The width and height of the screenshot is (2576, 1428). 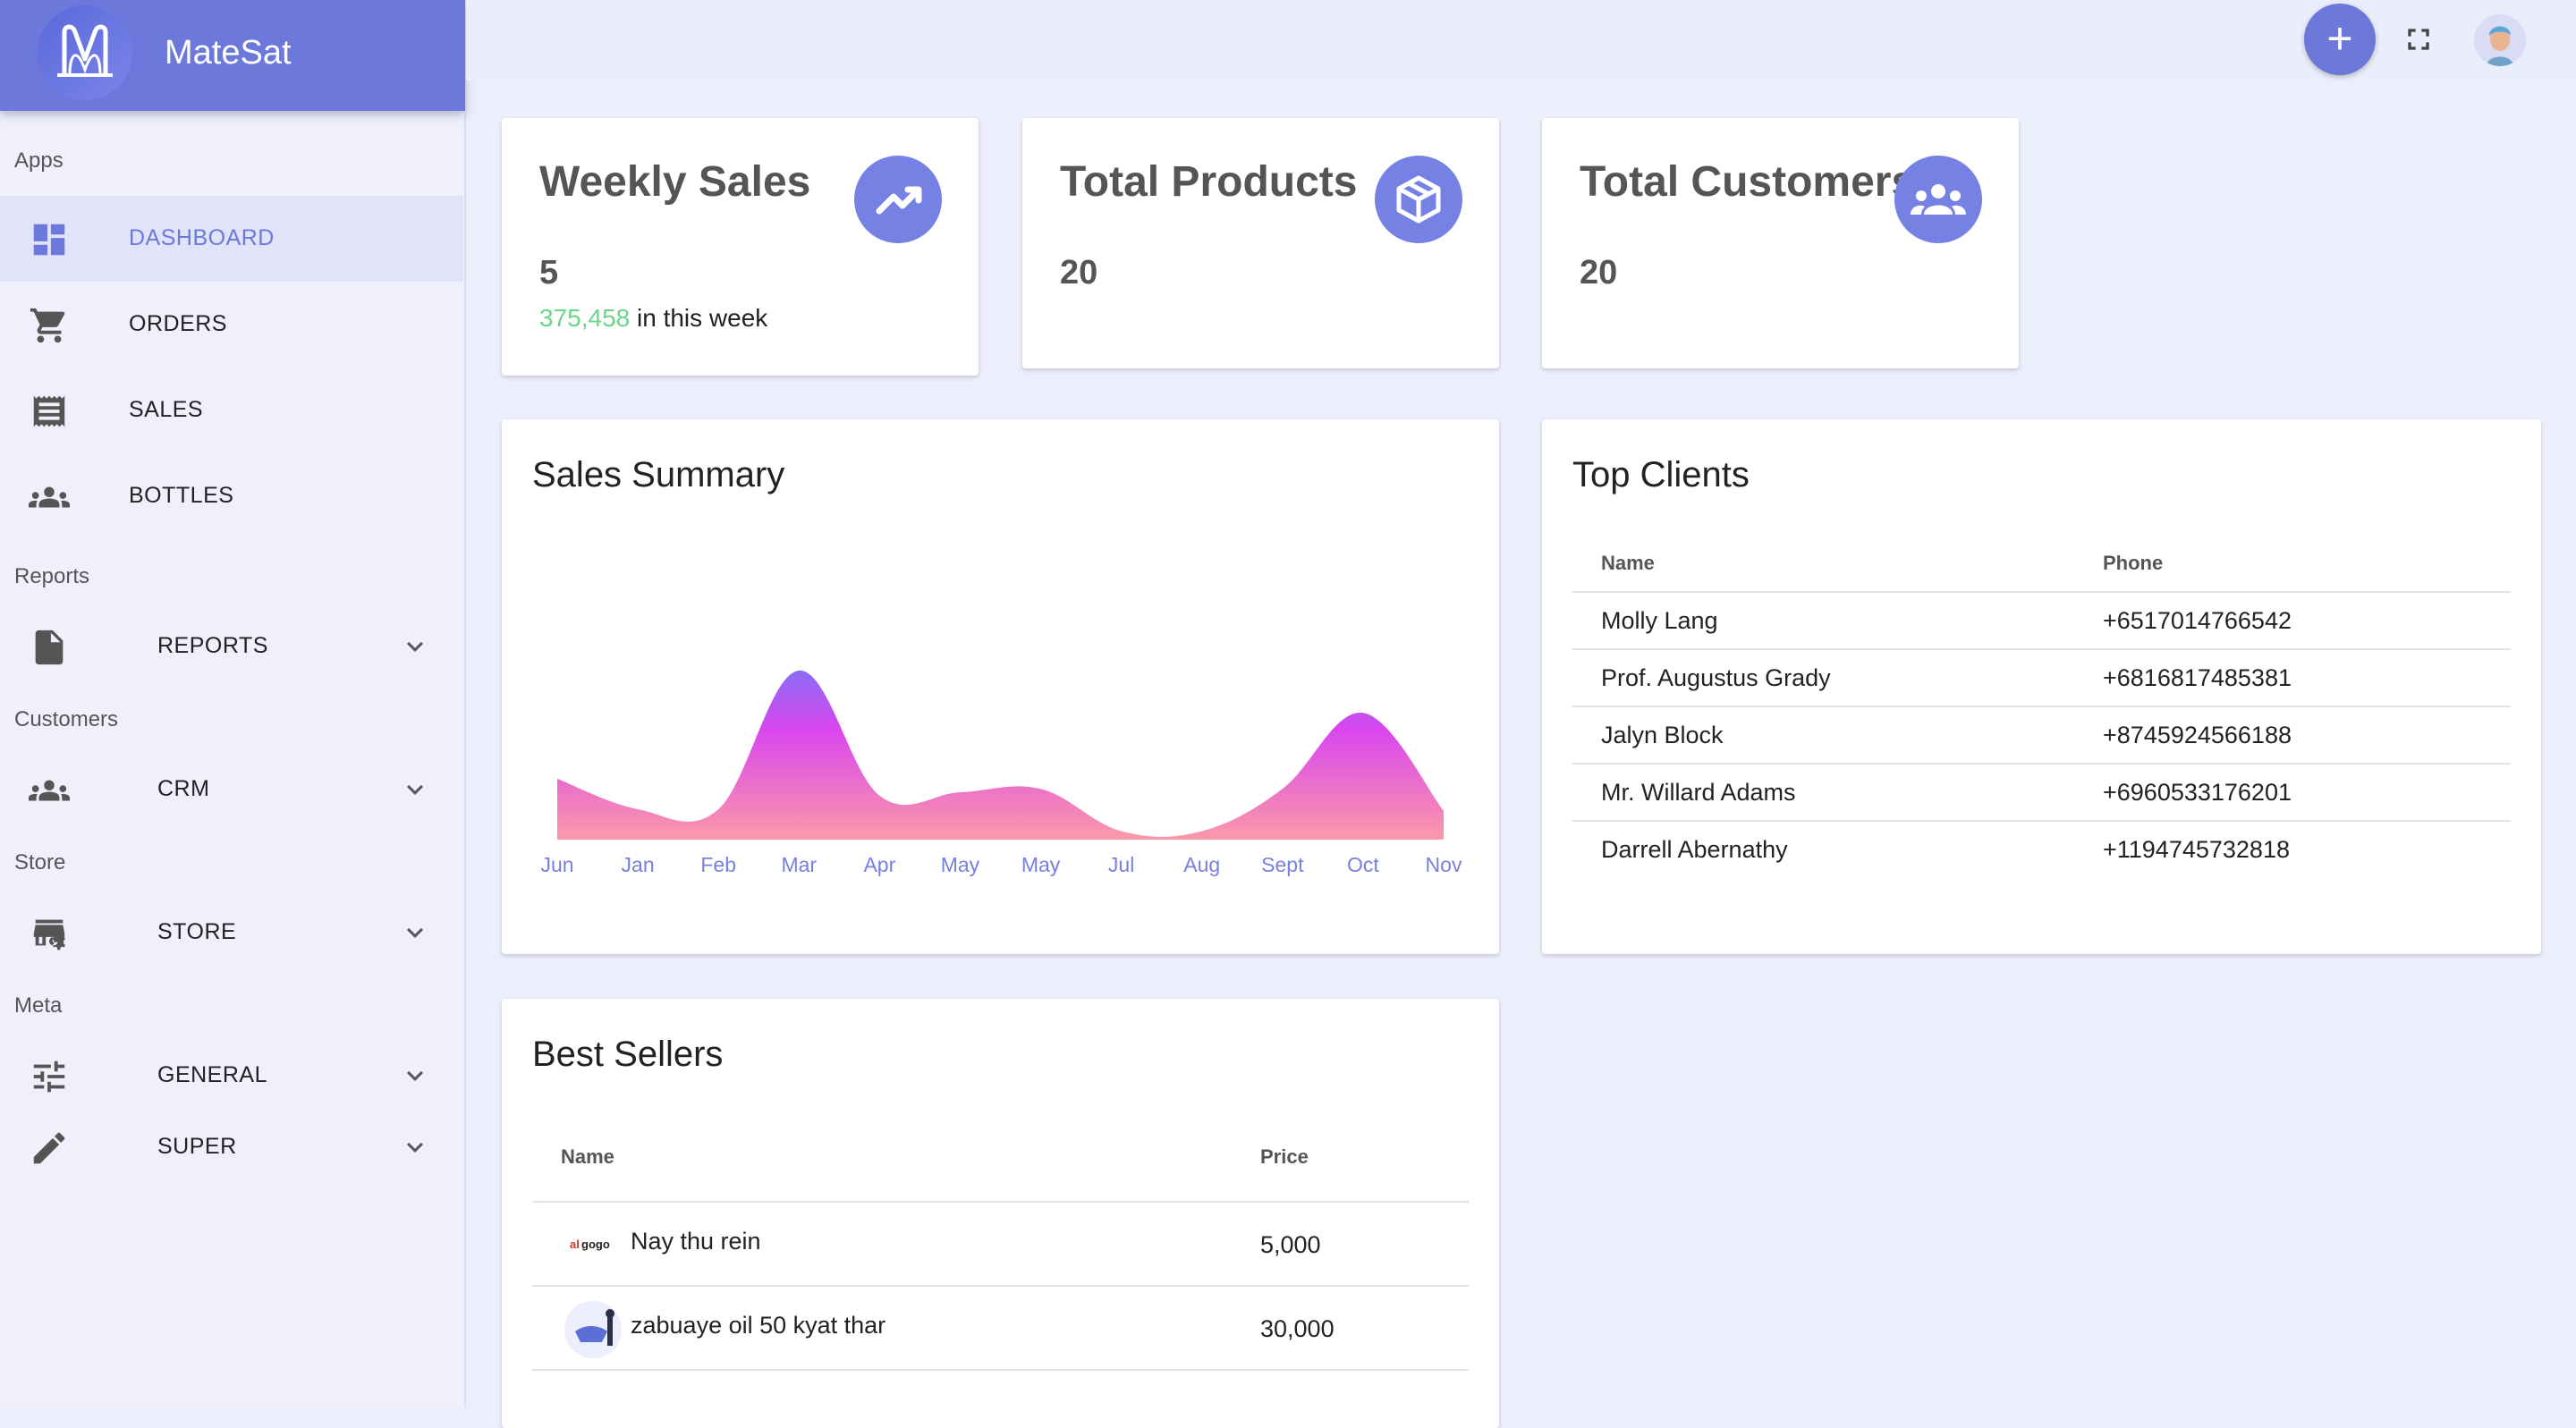 I want to click on sidebar-item-label: SUPER, so click(x=197, y=1147).